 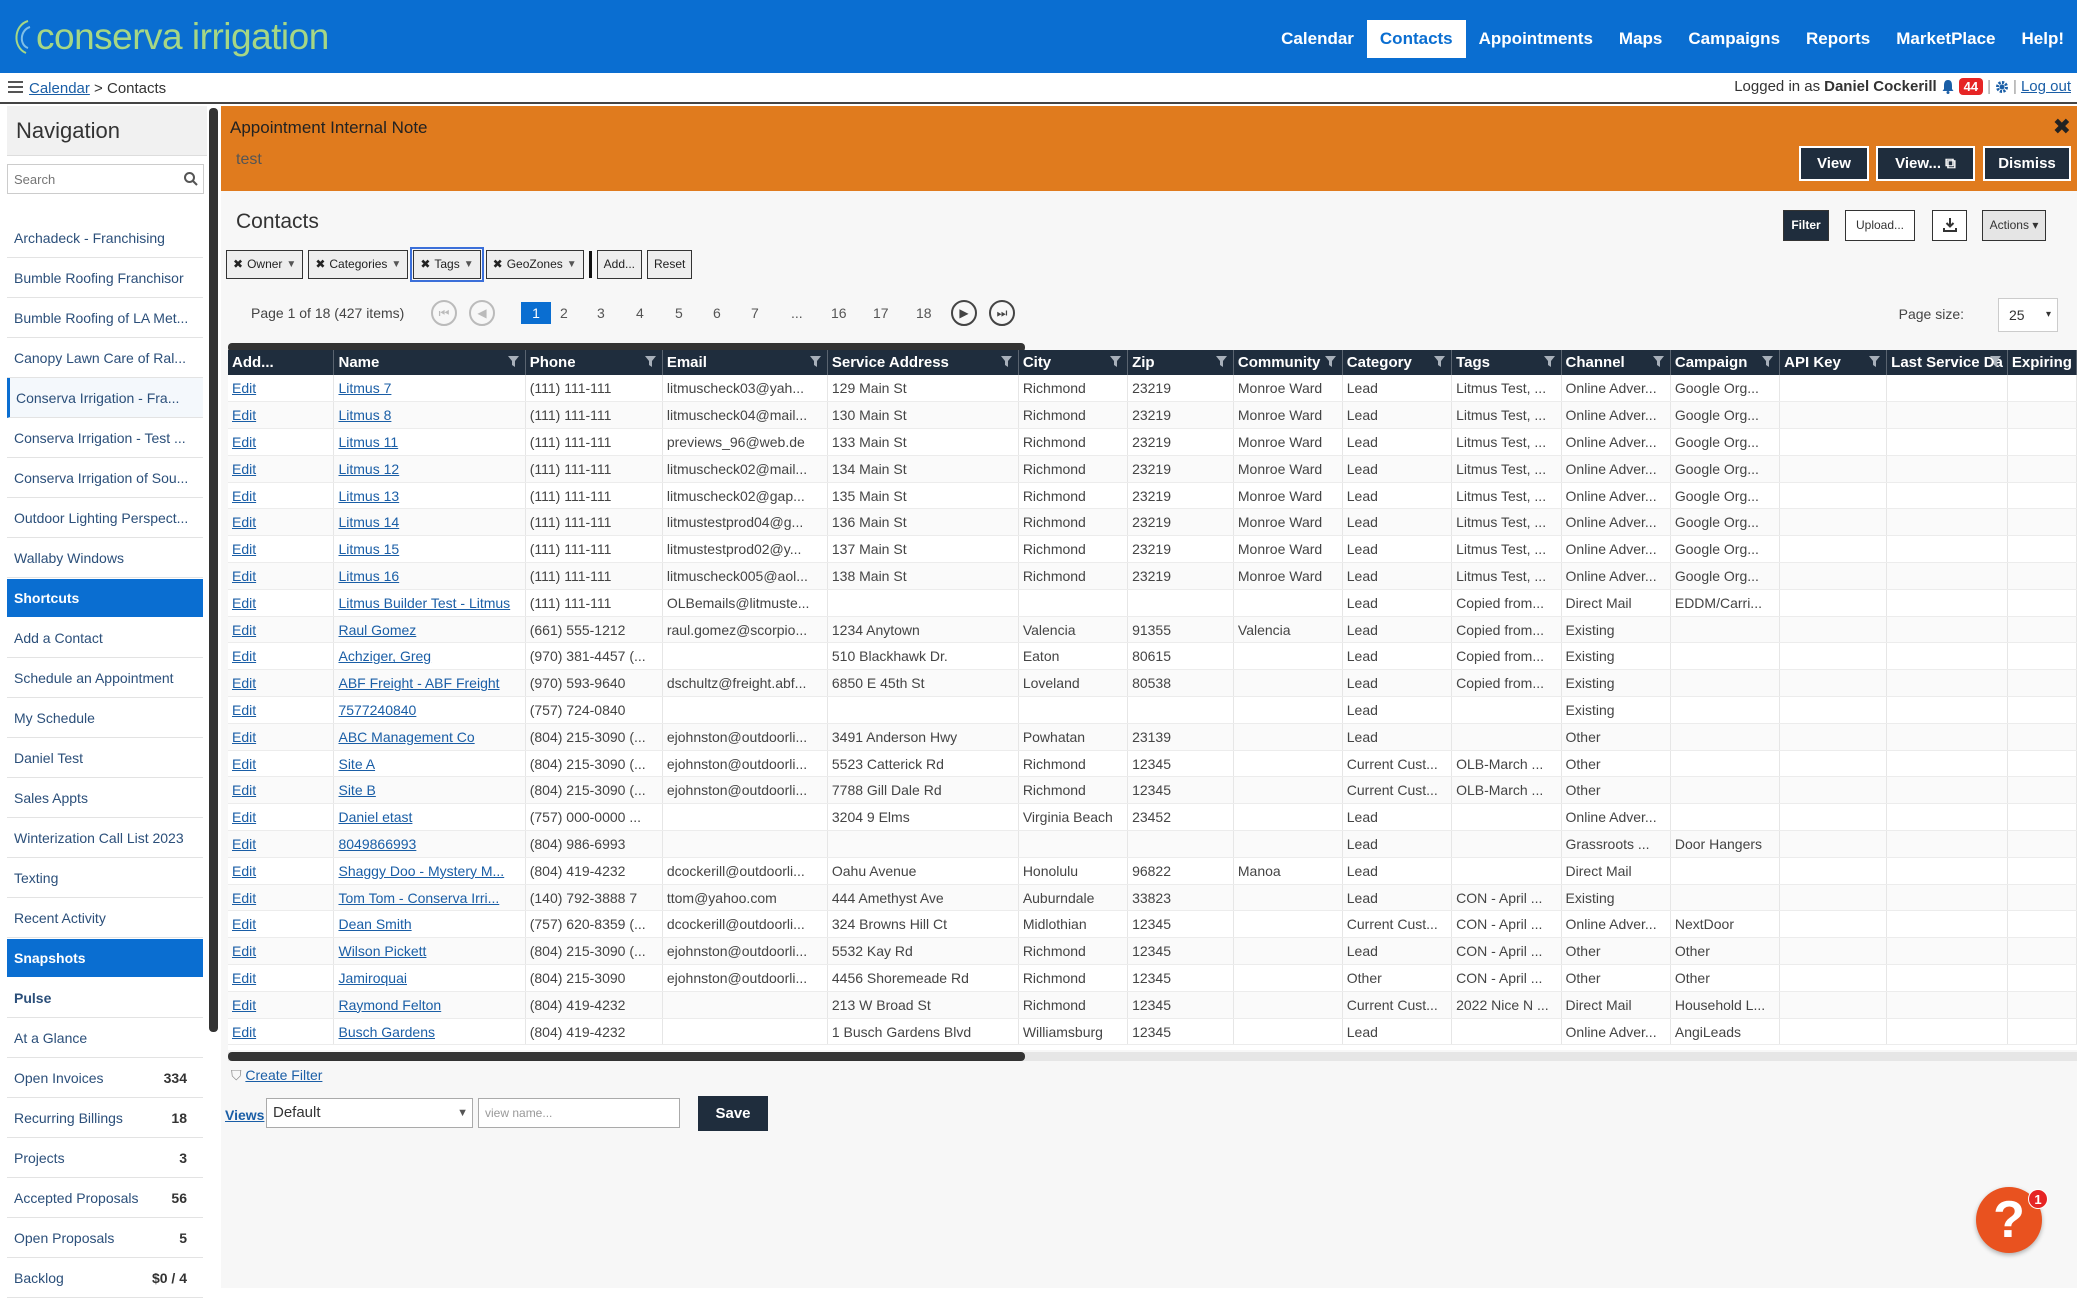 What do you see at coordinates (1971, 86) in the screenshot?
I see `notification-count-badge: 44` at bounding box center [1971, 86].